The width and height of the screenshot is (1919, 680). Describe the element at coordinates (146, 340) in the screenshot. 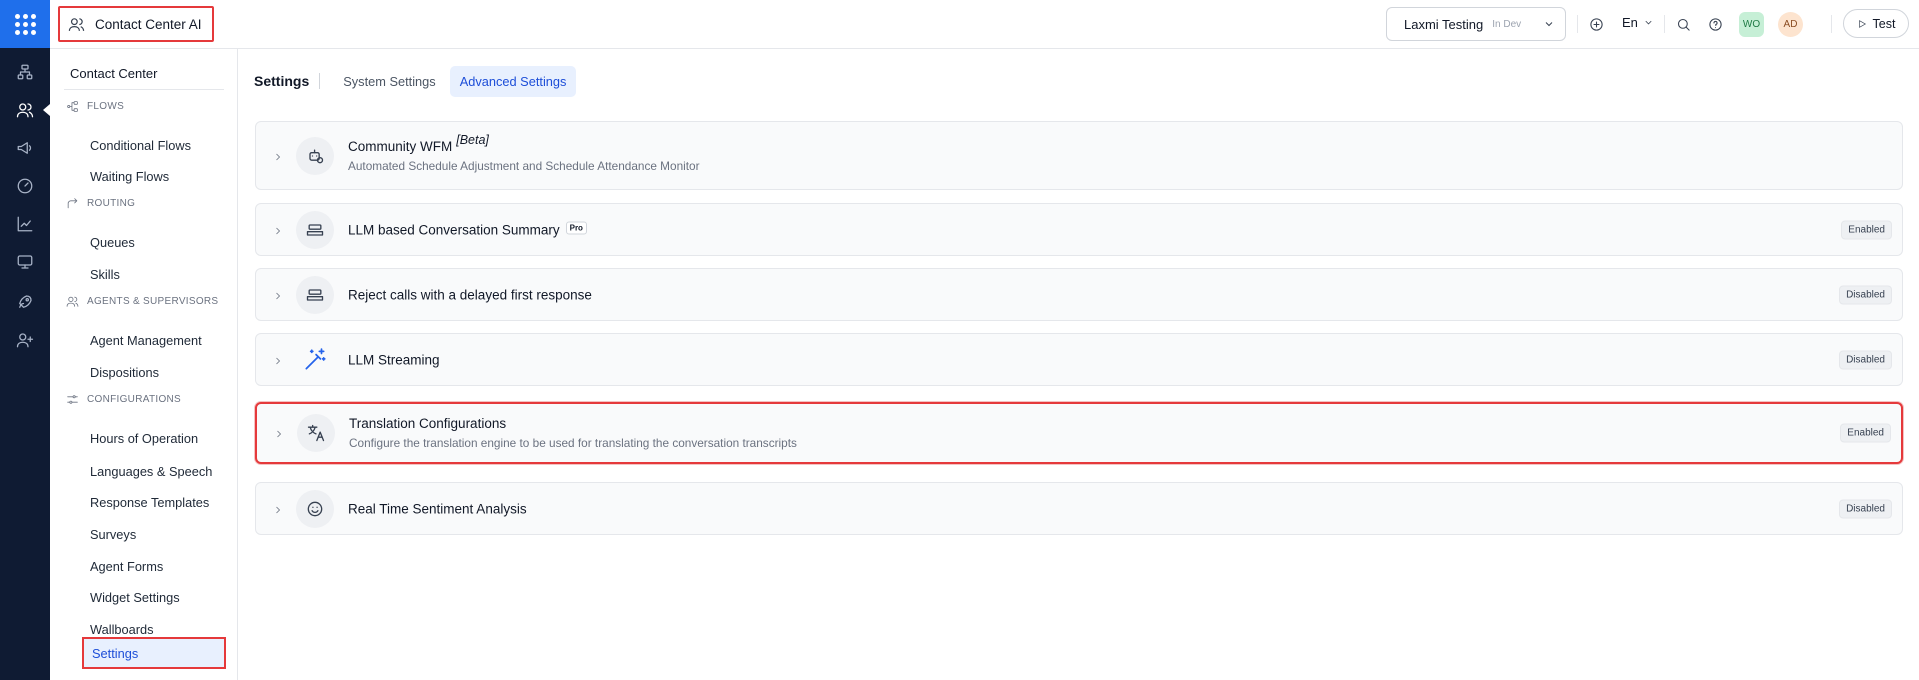

I see `sidebar-item-agent-management: Agent Management` at that location.